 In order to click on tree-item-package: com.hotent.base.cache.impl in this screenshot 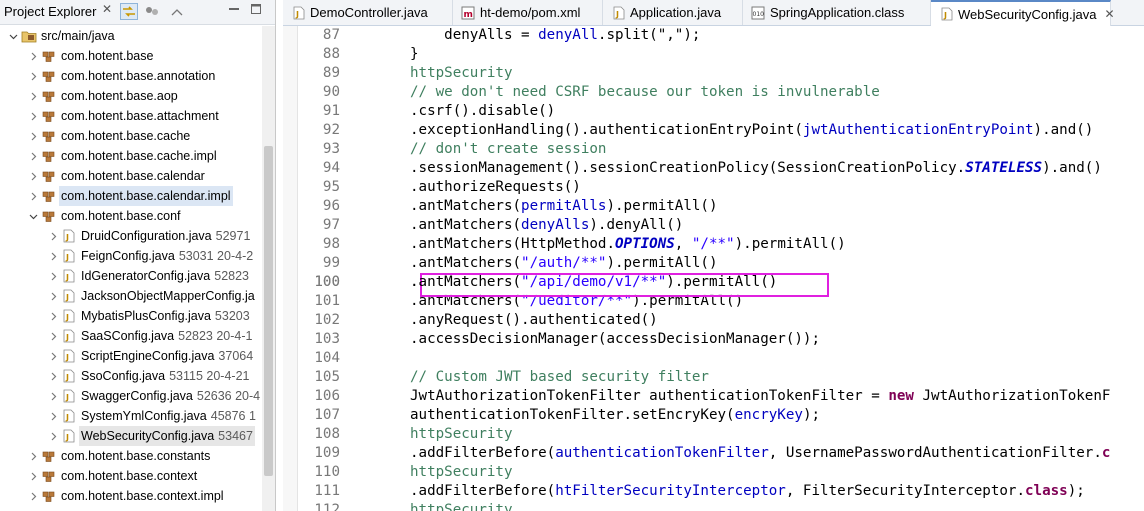, I will do `click(131, 156)`.